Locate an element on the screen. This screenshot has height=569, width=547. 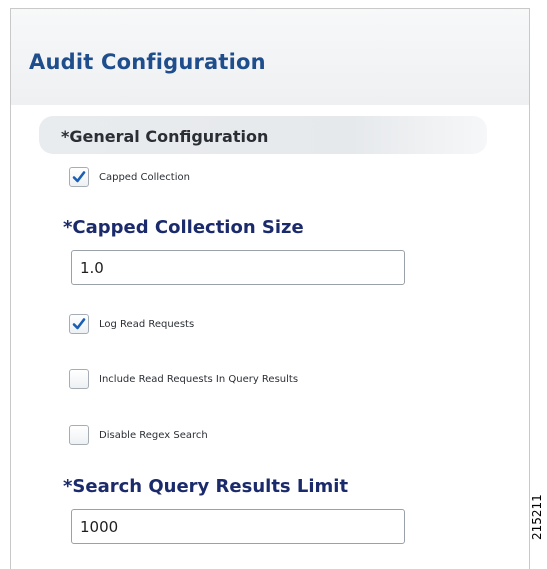
log-read-requests-label: Log Read Requests is located at coordinates (147, 324).